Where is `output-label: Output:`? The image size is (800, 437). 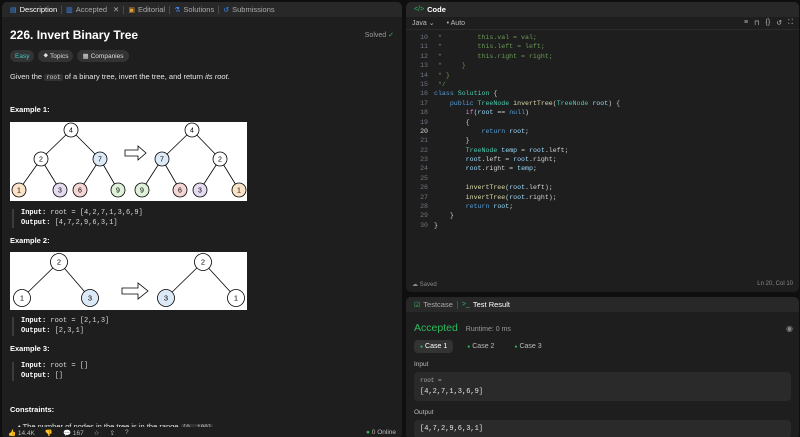
output-label: Output: is located at coordinates (36, 375).